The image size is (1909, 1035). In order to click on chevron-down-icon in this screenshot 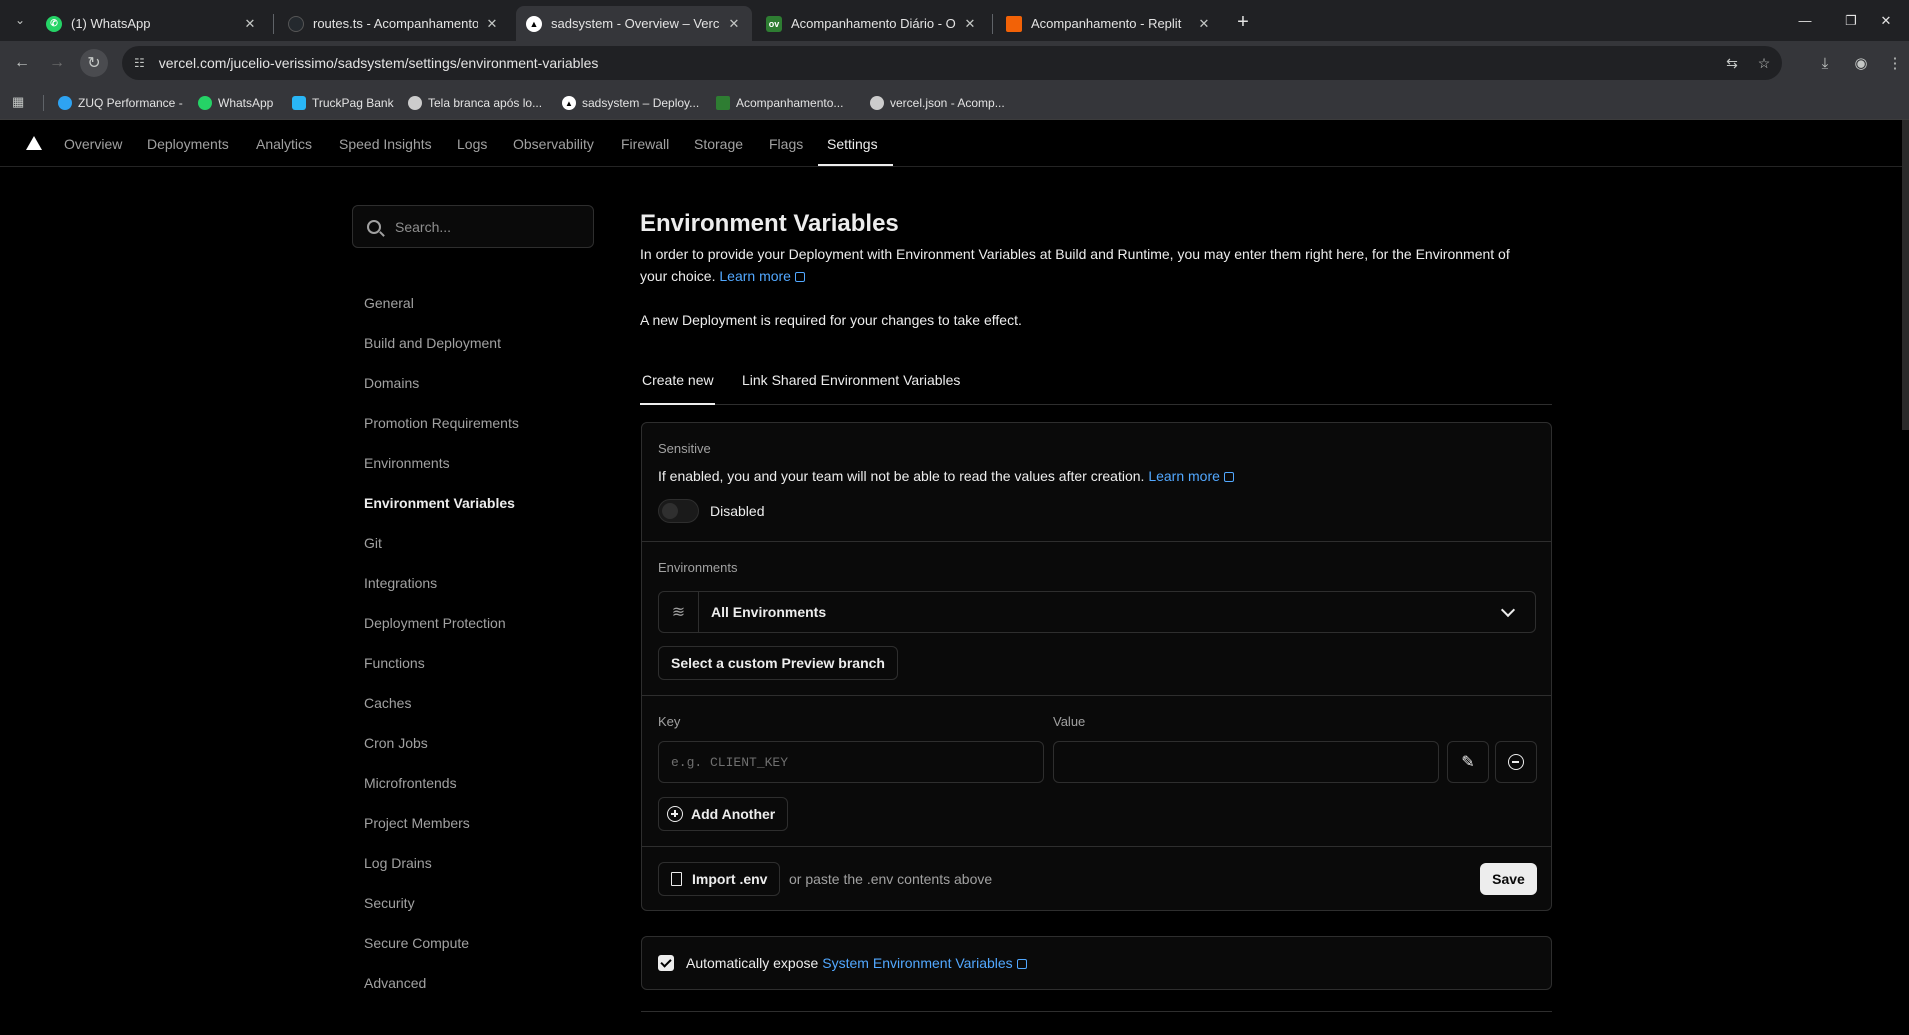, I will do `click(1508, 609)`.